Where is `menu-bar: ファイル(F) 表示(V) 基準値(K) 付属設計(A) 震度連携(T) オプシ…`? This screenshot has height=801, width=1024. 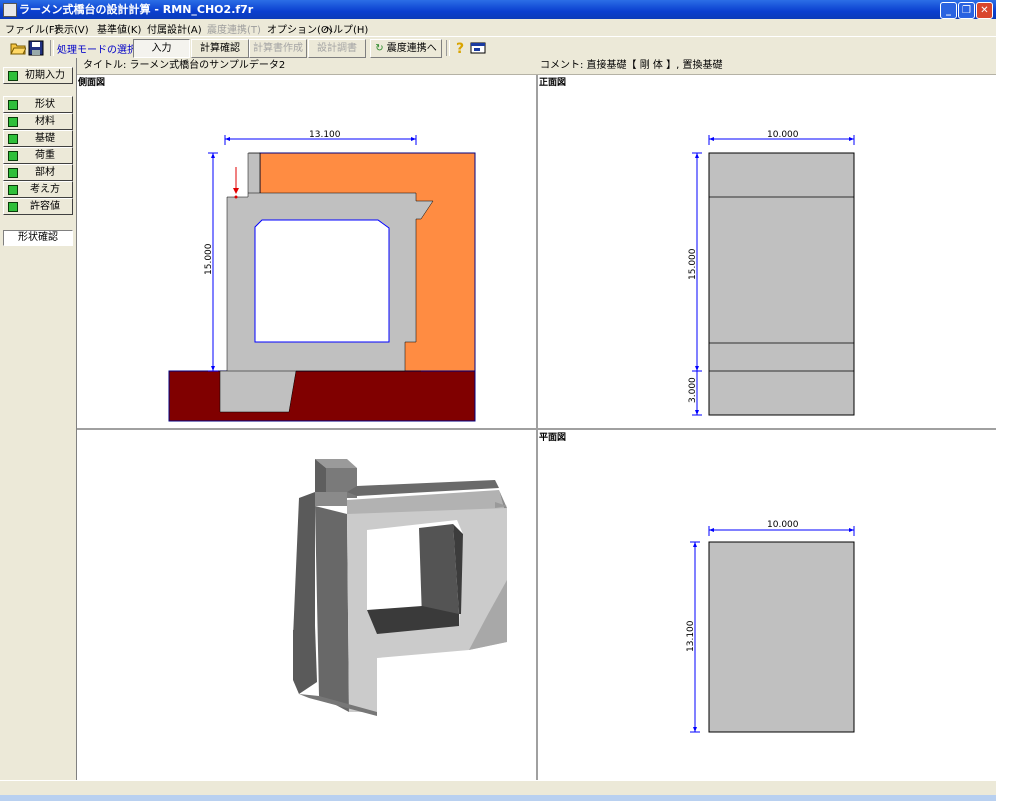
menu-bar: ファイル(F) 表示(V) 基準値(K) 付属設計(A) 震度連携(T) オプシ… is located at coordinates (498, 27).